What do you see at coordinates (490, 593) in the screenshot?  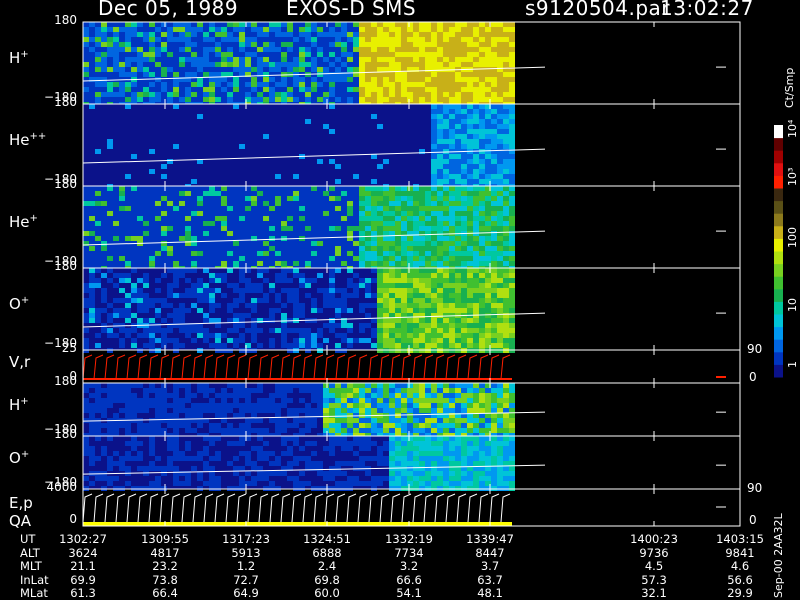 I see `ephemeris-value: 48.1` at bounding box center [490, 593].